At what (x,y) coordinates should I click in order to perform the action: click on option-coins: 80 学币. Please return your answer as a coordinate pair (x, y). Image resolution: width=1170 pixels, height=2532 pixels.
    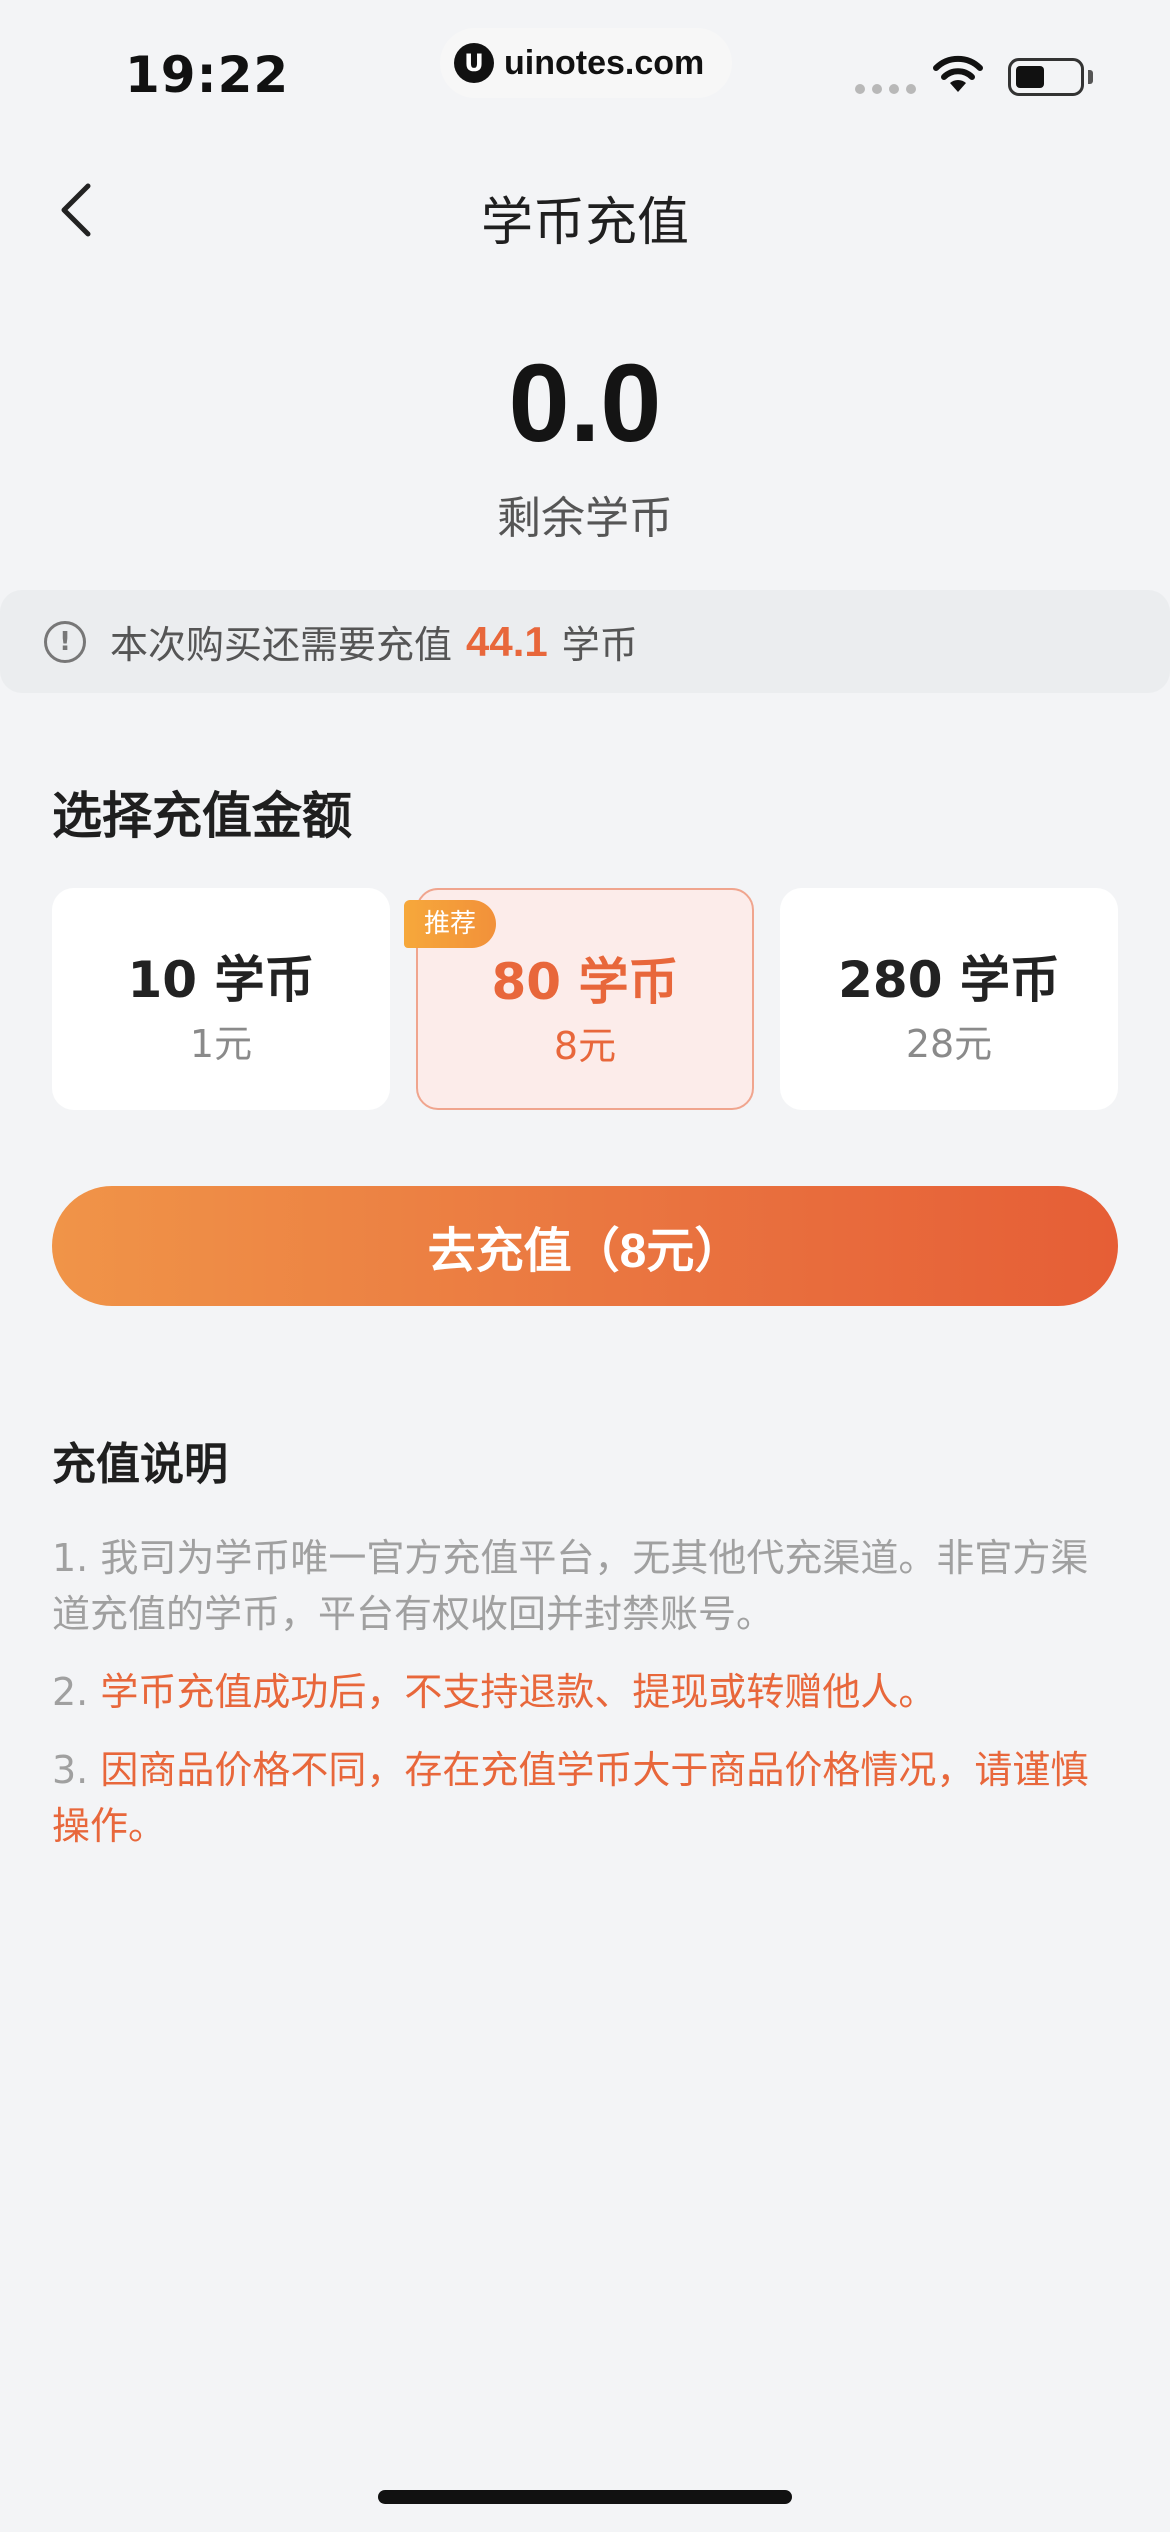
    Looking at the image, I should click on (585, 982).